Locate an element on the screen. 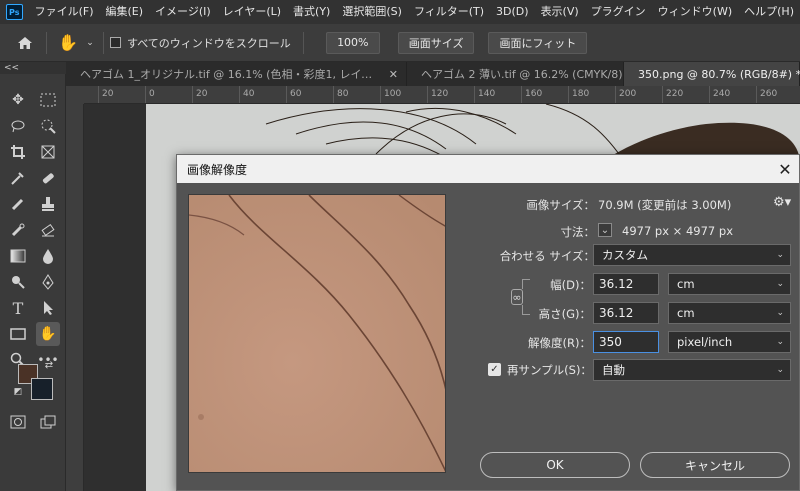  ruler-tick: 40 is located at coordinates (249, 94).